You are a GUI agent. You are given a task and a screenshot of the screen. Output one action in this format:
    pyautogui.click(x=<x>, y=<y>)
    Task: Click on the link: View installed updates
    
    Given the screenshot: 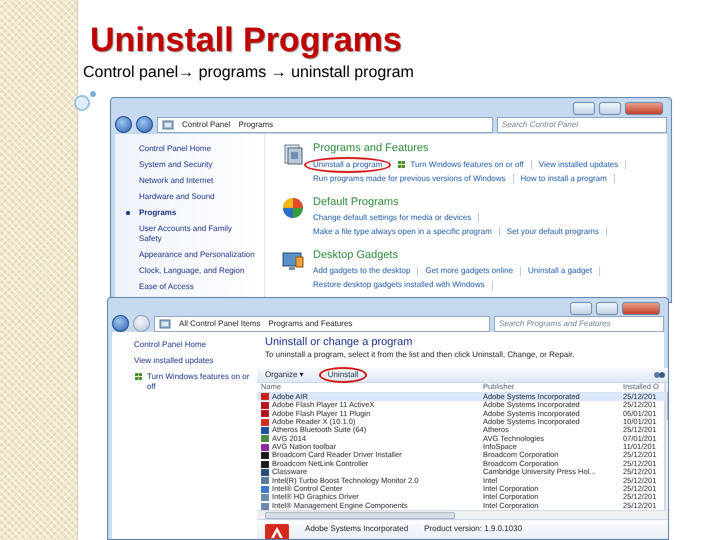 What is the action you would take?
    pyautogui.click(x=578, y=165)
    